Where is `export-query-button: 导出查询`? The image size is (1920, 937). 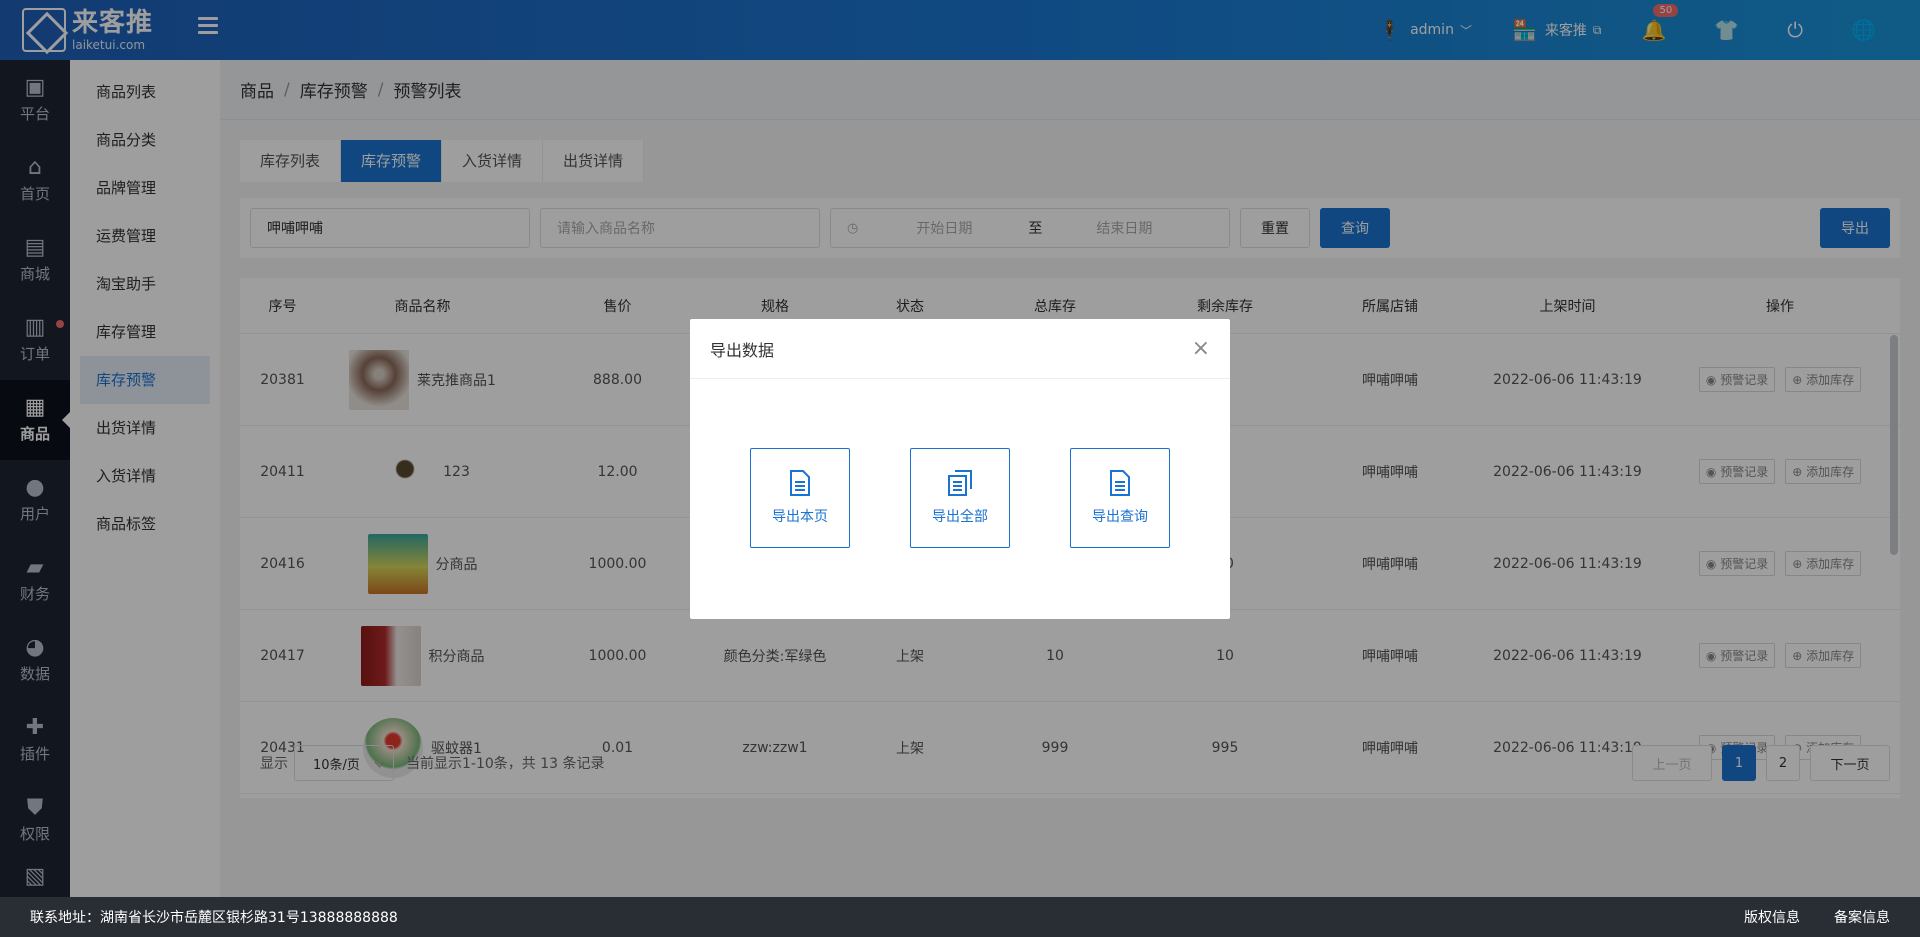
export-query-button: 导出查询 is located at coordinates (1120, 498).